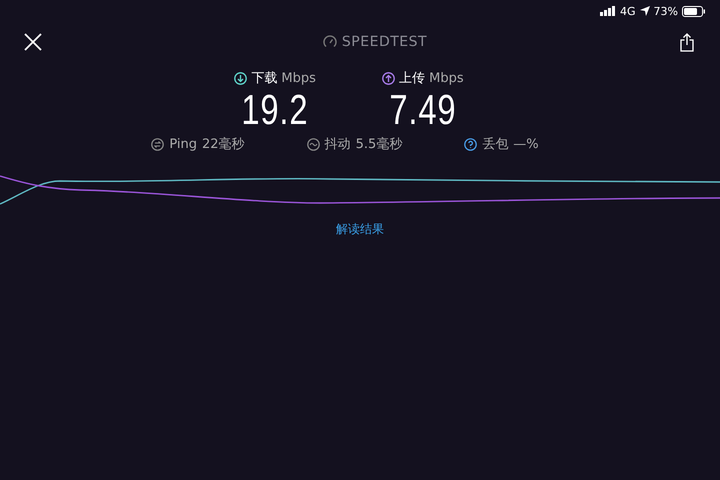 This screenshot has height=480, width=720. I want to click on stat-value: —%, so click(526, 144).